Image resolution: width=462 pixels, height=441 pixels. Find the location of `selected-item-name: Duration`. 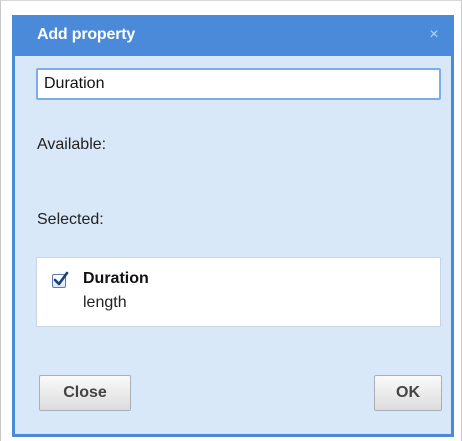

selected-item-name: Duration is located at coordinates (116, 278).